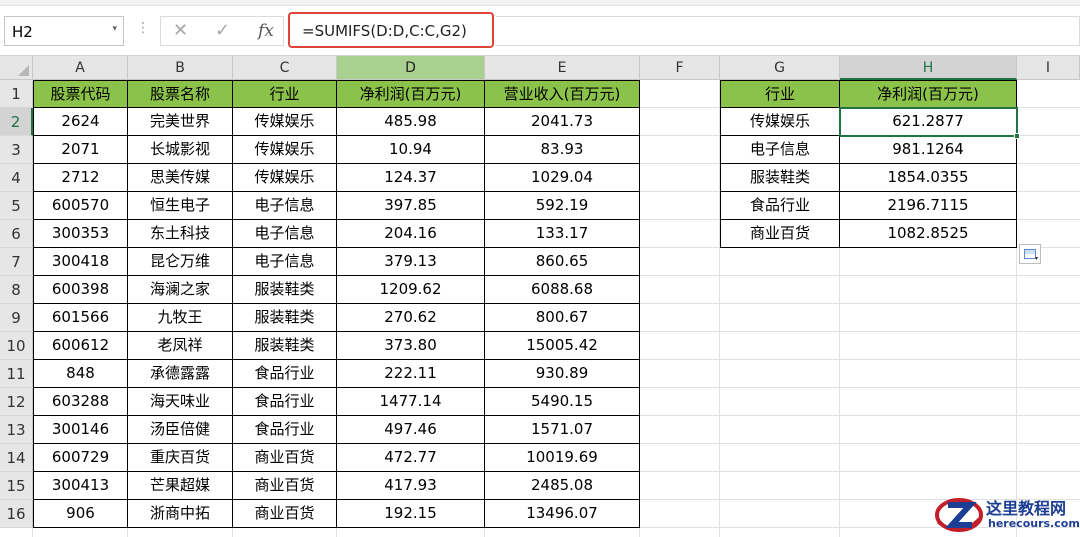 This screenshot has height=537, width=1080. I want to click on left-table-cell: 海澜之家, so click(180, 290).